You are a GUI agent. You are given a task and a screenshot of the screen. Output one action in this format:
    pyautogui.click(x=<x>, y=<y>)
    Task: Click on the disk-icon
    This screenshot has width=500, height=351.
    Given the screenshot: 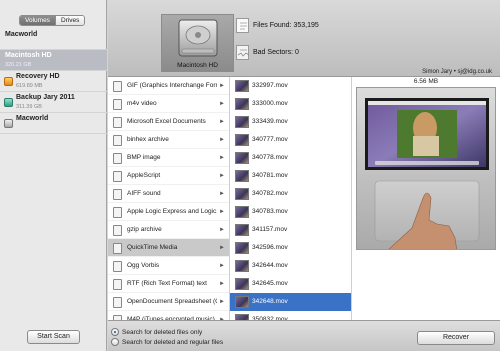 What is the action you would take?
    pyautogui.click(x=8, y=81)
    